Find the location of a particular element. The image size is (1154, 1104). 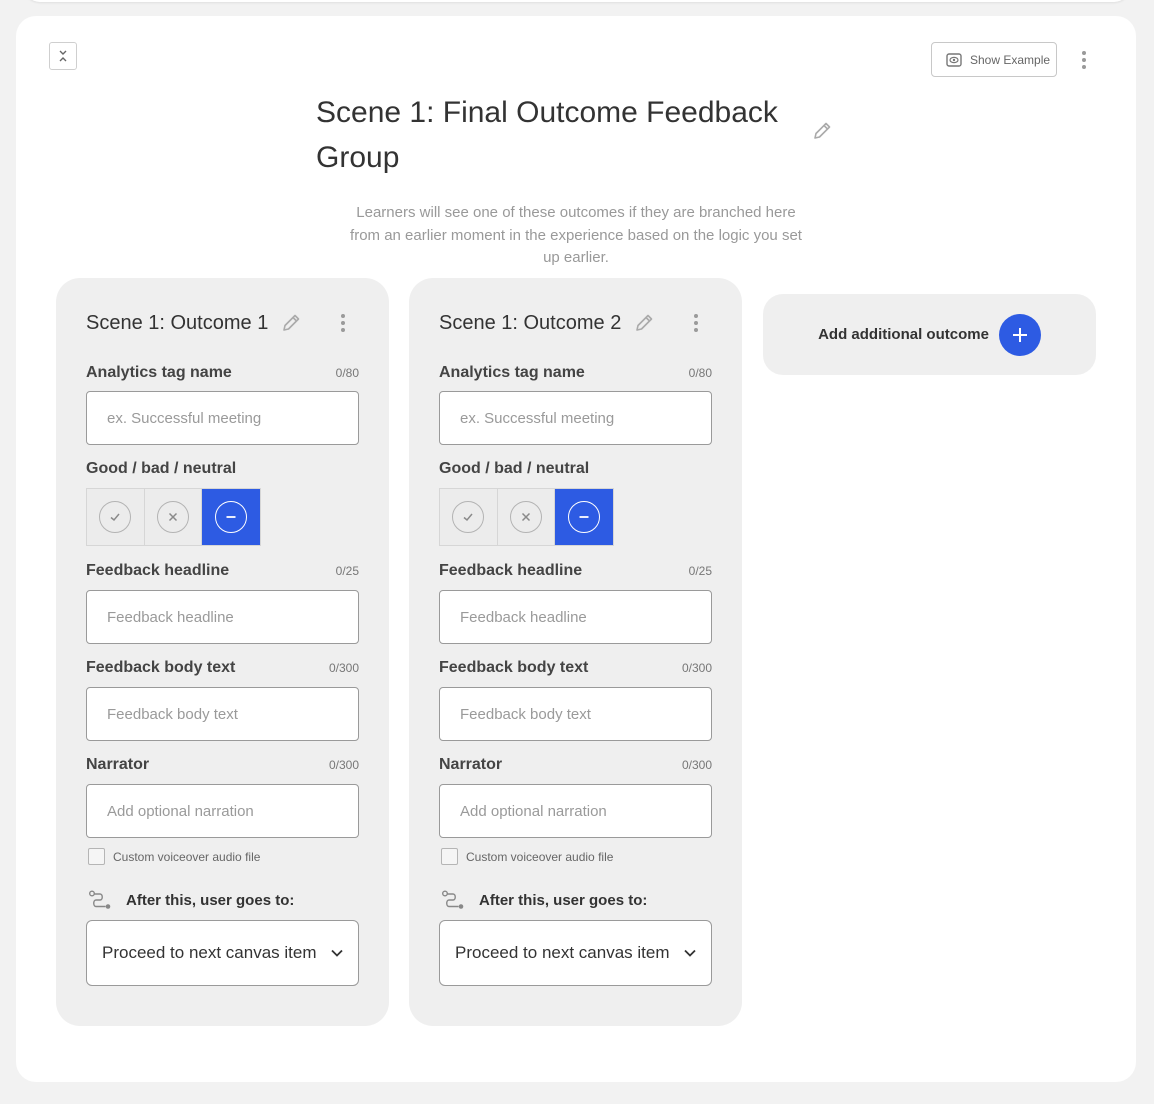

previous-panel-edge is located at coordinates (577, 1).